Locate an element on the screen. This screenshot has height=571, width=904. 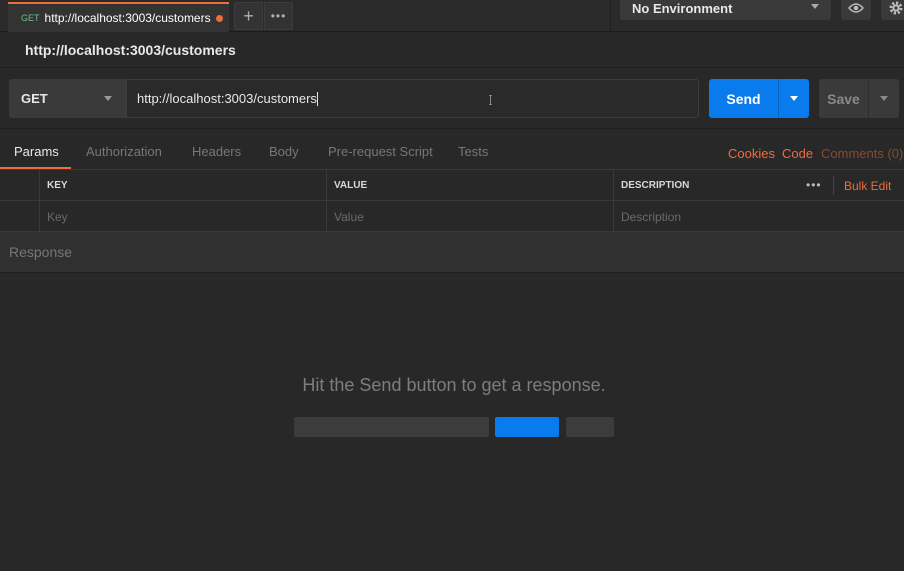
tab-method: GET is located at coordinates (30, 18).